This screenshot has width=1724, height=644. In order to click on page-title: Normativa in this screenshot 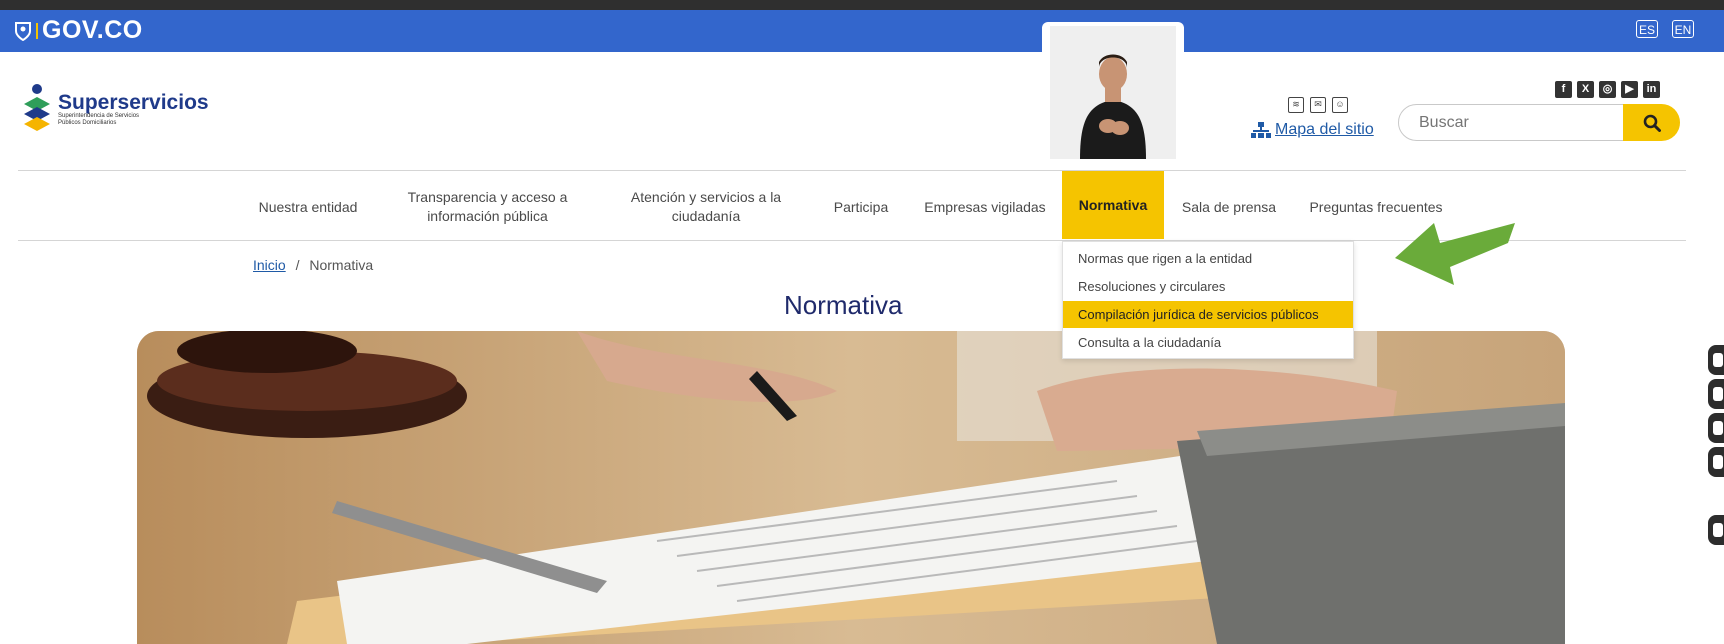, I will do `click(843, 305)`.